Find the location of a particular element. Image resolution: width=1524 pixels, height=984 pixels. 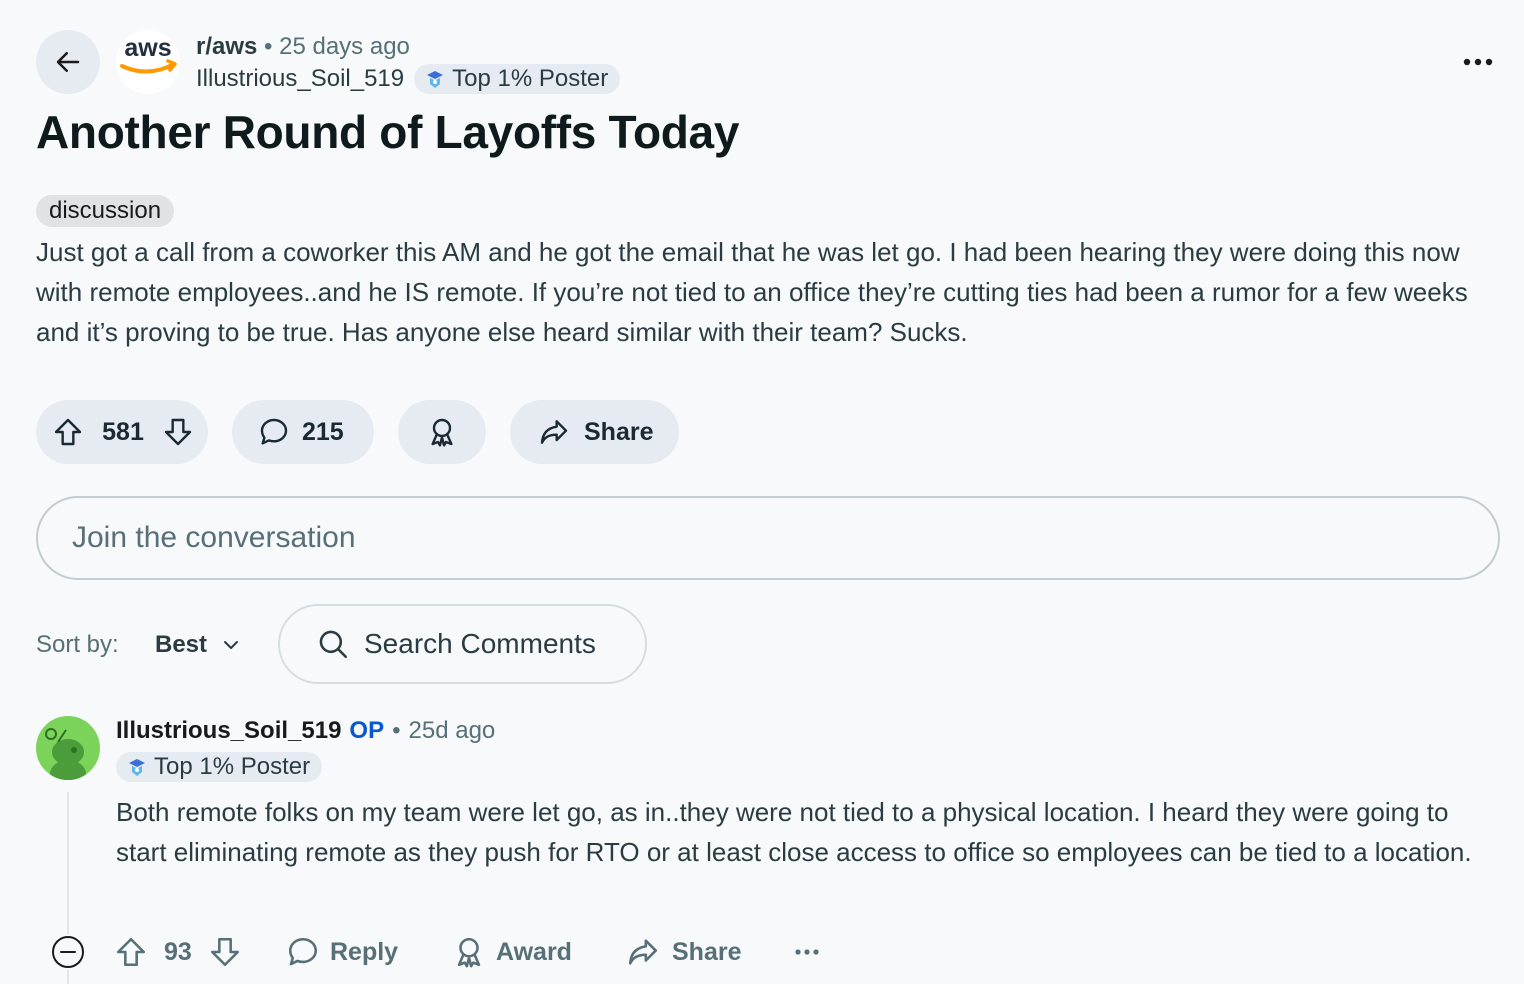

comment-share-button: Share is located at coordinates (683, 952).